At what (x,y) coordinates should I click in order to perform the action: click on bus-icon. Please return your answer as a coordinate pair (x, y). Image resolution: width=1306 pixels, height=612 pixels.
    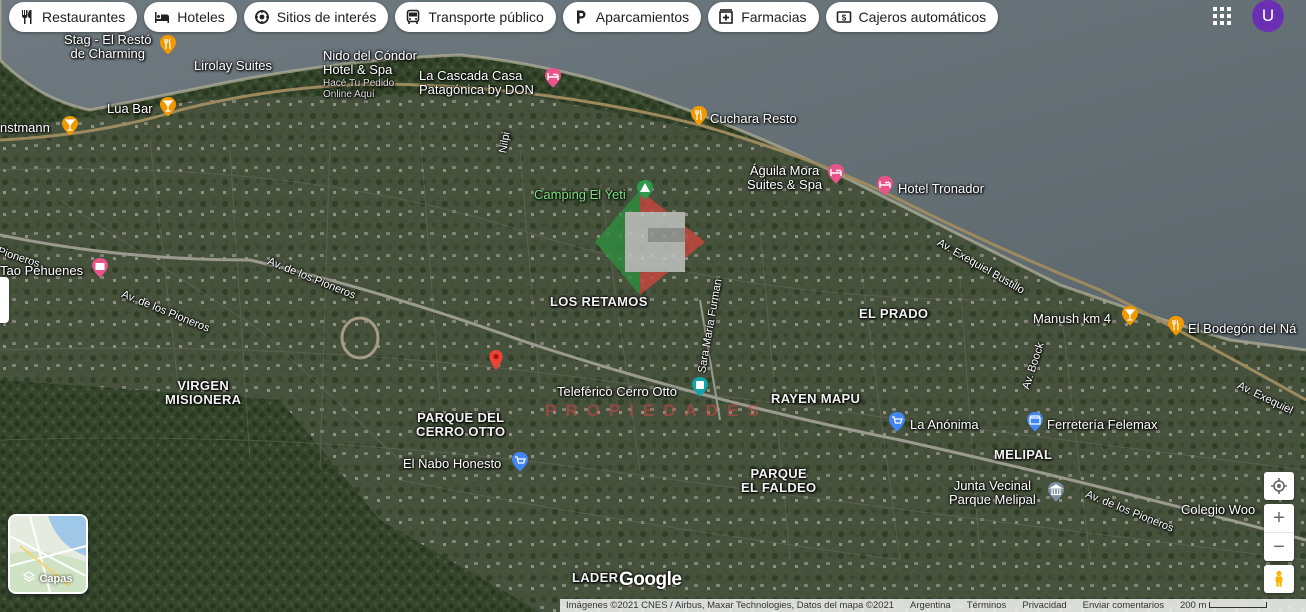
    Looking at the image, I should click on (413, 17).